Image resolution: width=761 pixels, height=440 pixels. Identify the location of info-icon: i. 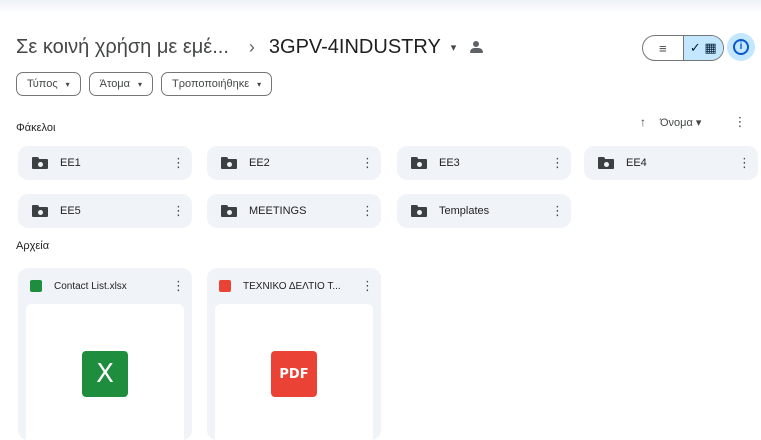
(741, 47).